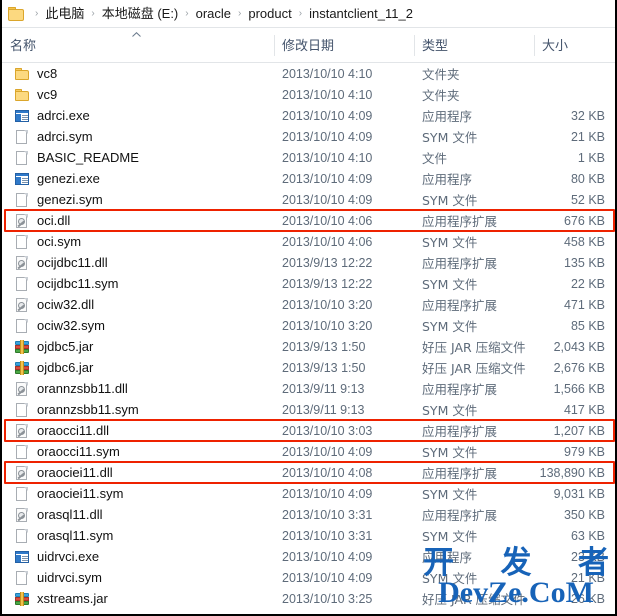 Image resolution: width=617 pixels, height=616 pixels. What do you see at coordinates (138, 284) in the screenshot?
I see `cell-name: ocijdbc11.sym` at bounding box center [138, 284].